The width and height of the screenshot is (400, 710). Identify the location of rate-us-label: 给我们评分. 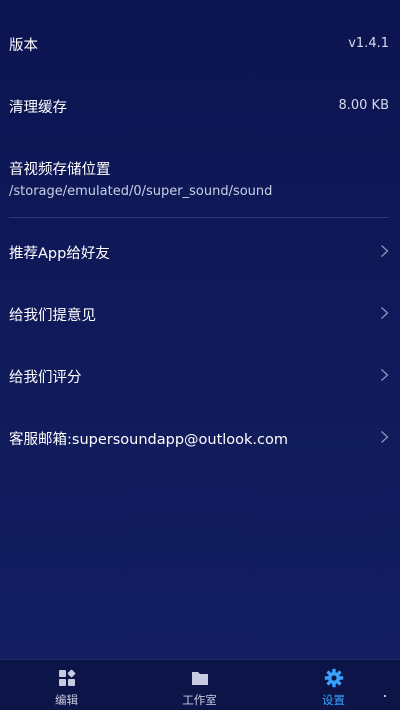
(45, 378).